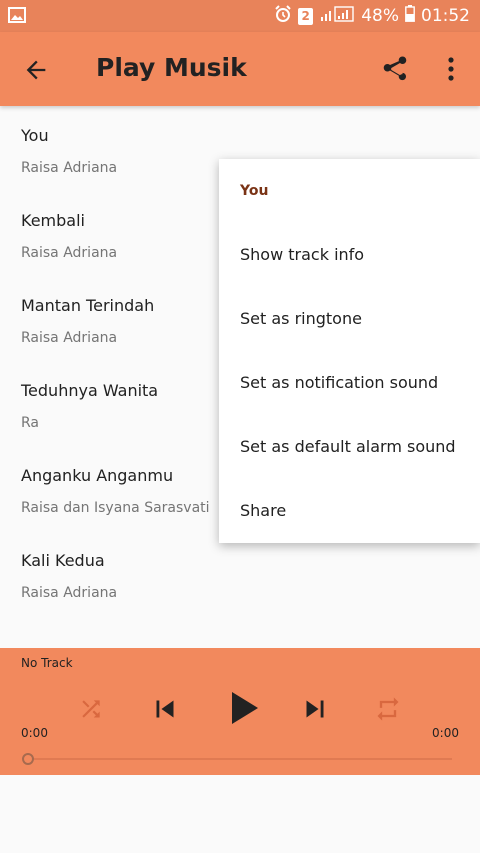 The image size is (480, 853). What do you see at coordinates (88, 305) in the screenshot?
I see `track-title: Mantan Terindah` at bounding box center [88, 305].